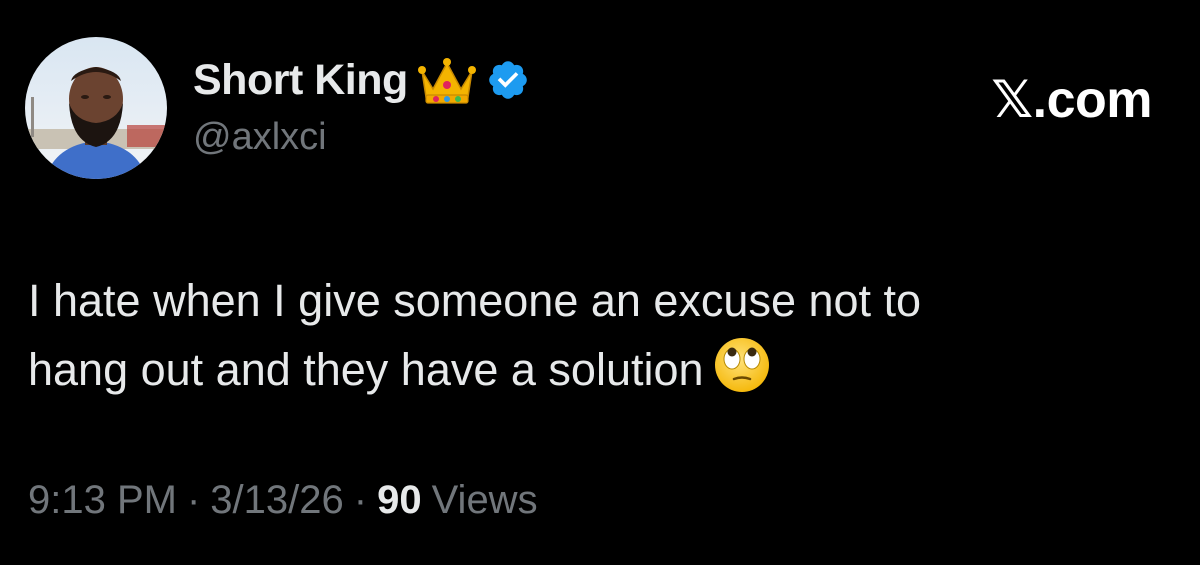 Image resolution: width=1200 pixels, height=565 pixels. I want to click on views-count: 90, so click(399, 500).